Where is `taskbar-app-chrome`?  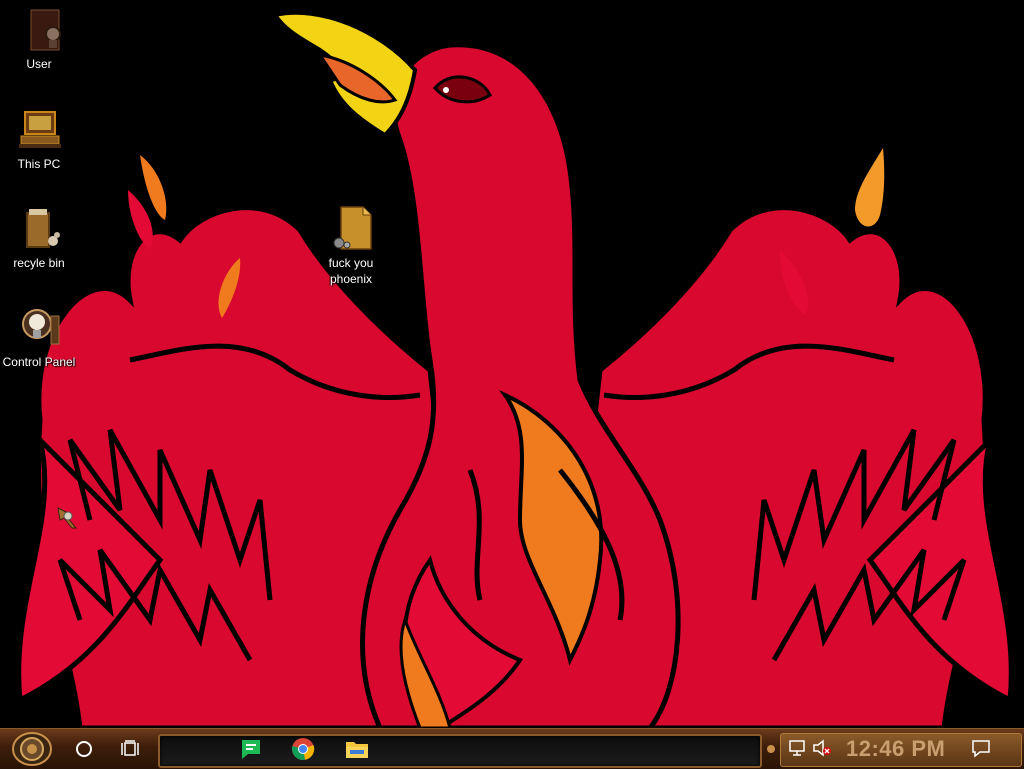
taskbar-app-chrome is located at coordinates (303, 749).